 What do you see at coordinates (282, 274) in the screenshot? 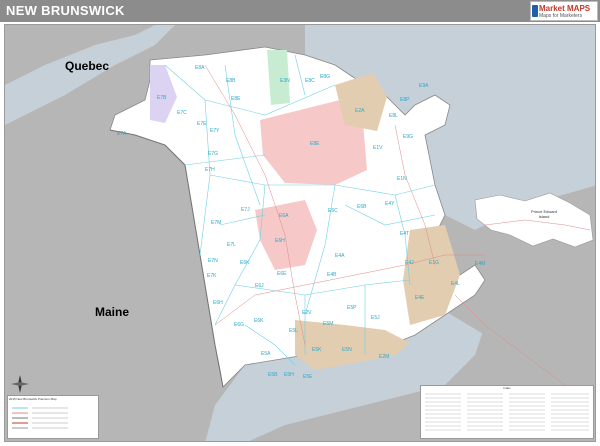
I see `postal-code-label: E6E` at bounding box center [282, 274].